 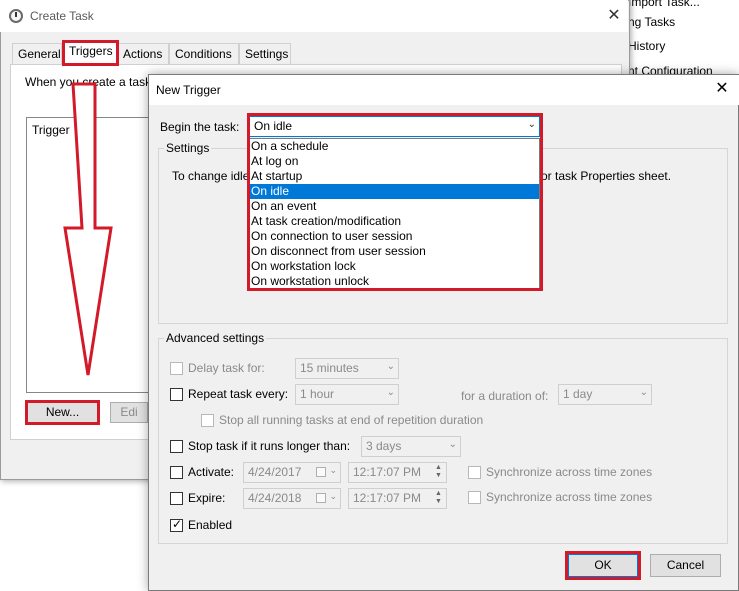 I want to click on repeat-checkbox, so click(x=176, y=394).